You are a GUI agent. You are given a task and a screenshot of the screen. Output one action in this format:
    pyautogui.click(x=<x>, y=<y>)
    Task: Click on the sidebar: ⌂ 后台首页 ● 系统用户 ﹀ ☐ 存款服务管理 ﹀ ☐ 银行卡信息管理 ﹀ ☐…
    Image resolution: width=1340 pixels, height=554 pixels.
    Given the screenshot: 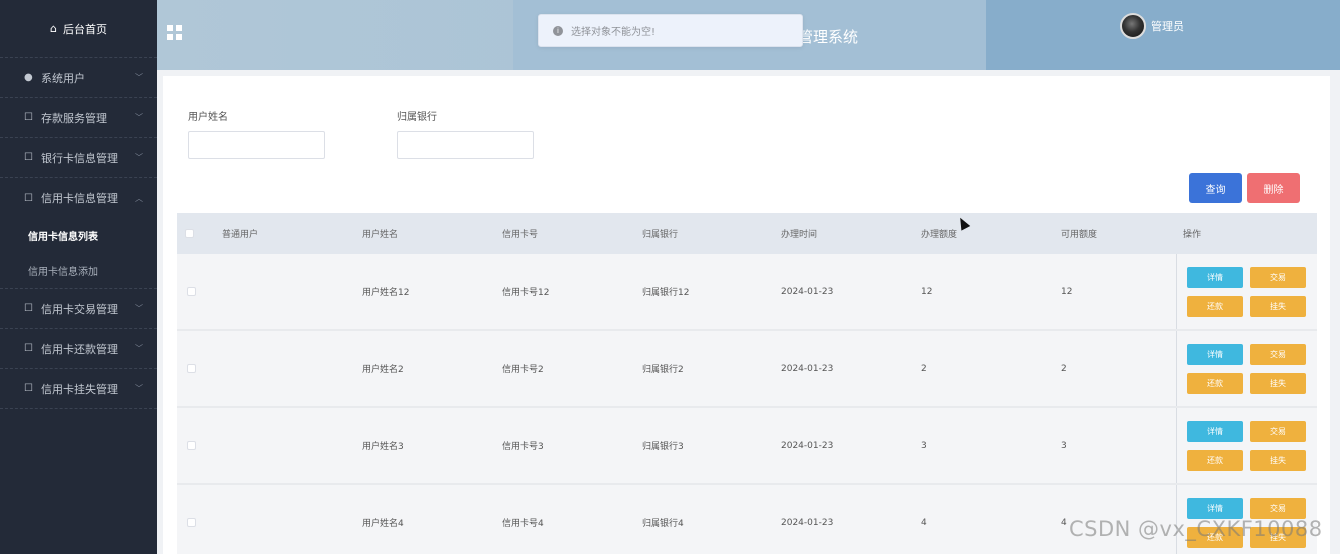 What is the action you would take?
    pyautogui.click(x=78, y=277)
    